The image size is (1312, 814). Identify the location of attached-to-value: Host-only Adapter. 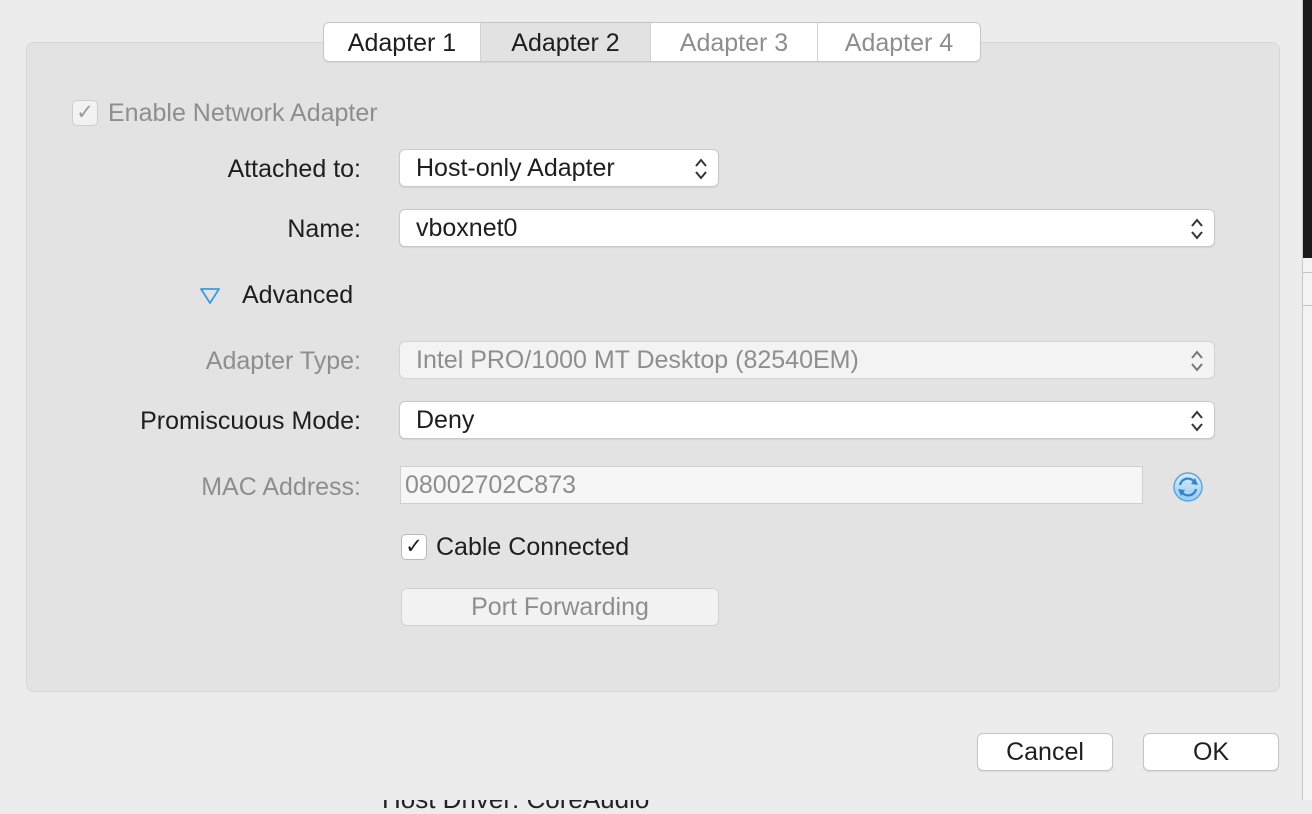
(515, 168).